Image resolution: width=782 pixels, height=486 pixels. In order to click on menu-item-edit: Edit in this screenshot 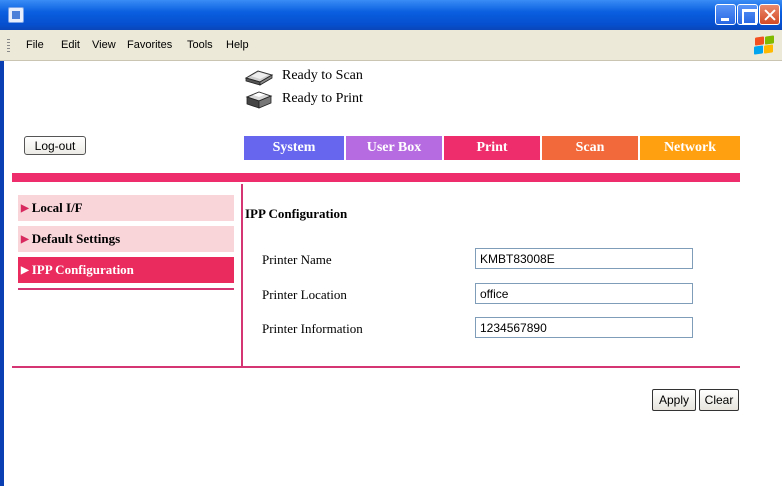, I will do `click(70, 45)`.